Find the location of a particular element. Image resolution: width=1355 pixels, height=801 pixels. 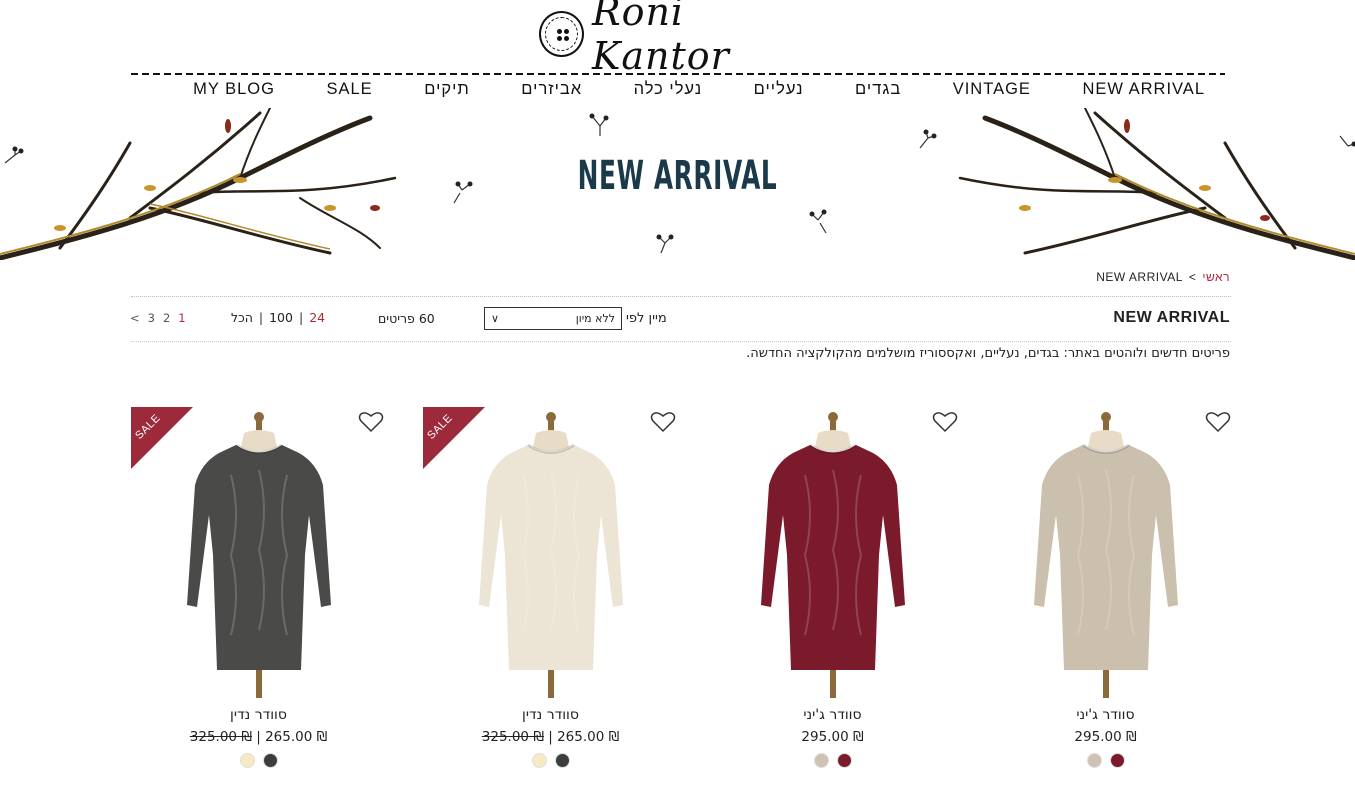

nav-item-bridal-shoes: נעלי כלה is located at coordinates (668, 92).